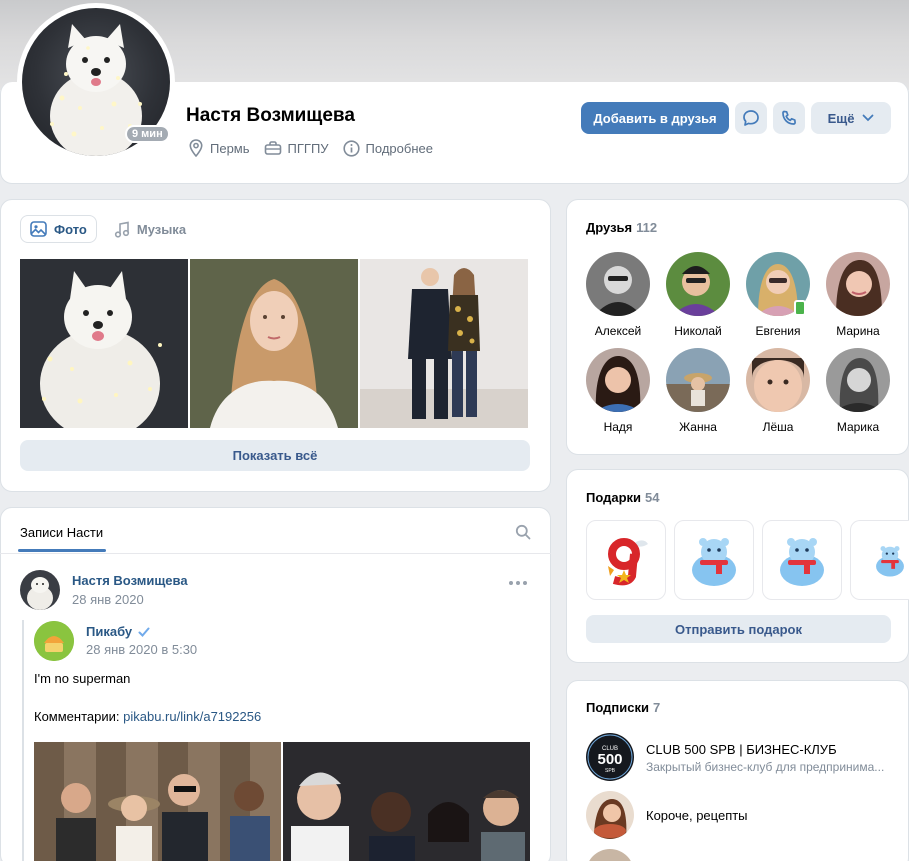 The height and width of the screenshot is (861, 909). What do you see at coordinates (351, 148) in the screenshot?
I see `info-icon` at bounding box center [351, 148].